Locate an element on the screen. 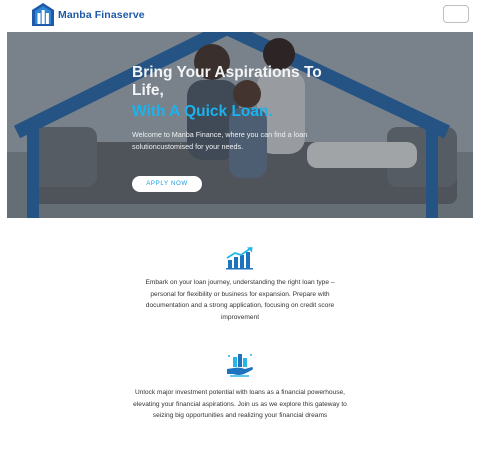  brand-logo-link: Manba Finaserve is located at coordinates (88, 15).